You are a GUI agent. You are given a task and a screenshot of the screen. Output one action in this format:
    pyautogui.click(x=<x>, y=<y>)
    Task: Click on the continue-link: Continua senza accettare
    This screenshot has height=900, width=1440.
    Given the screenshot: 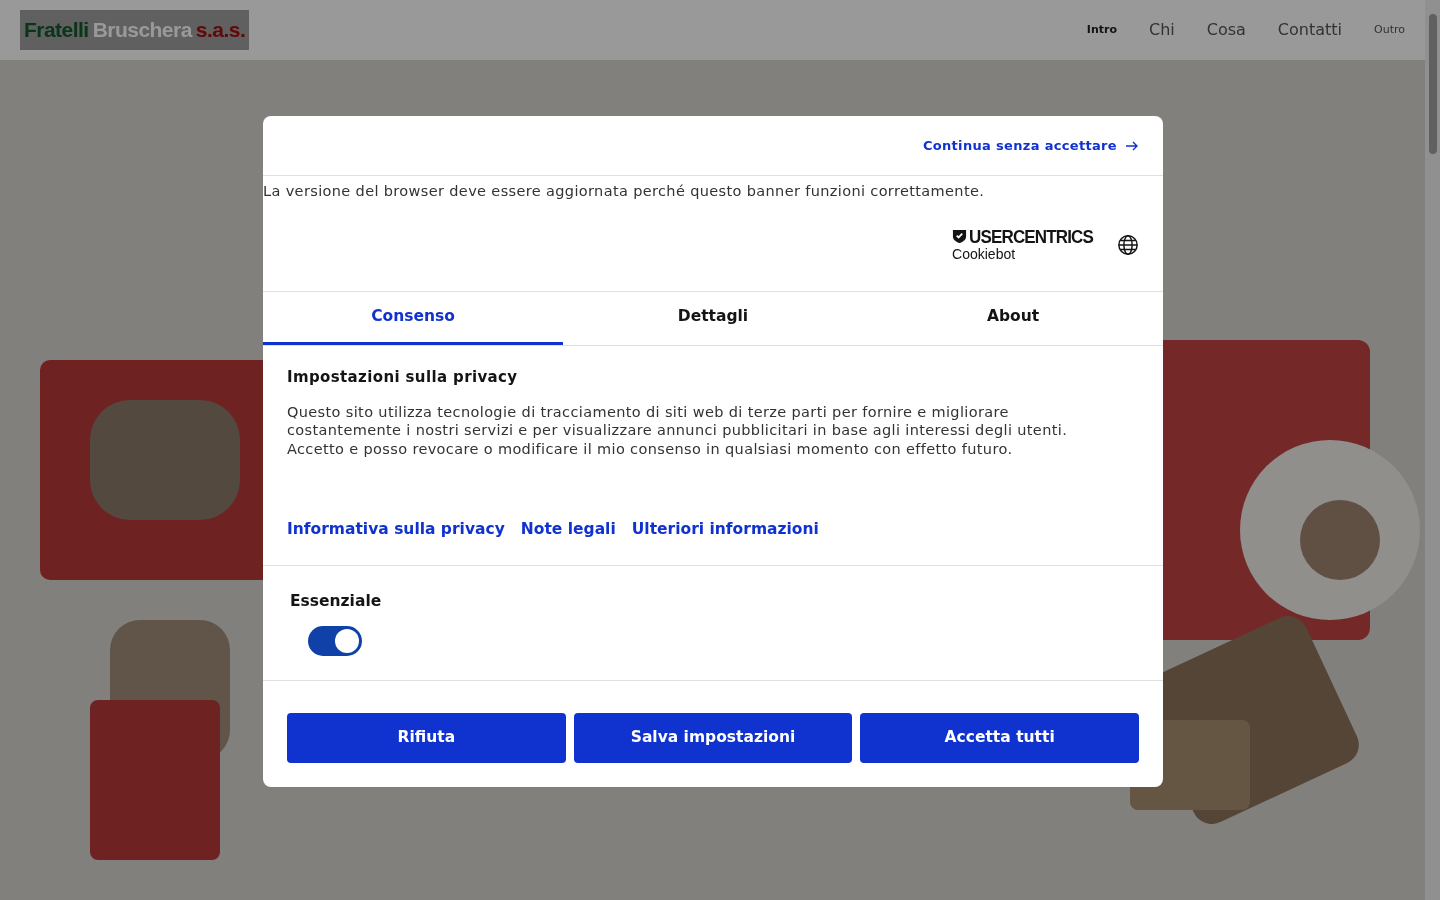 What is the action you would take?
    pyautogui.click(x=1030, y=145)
    